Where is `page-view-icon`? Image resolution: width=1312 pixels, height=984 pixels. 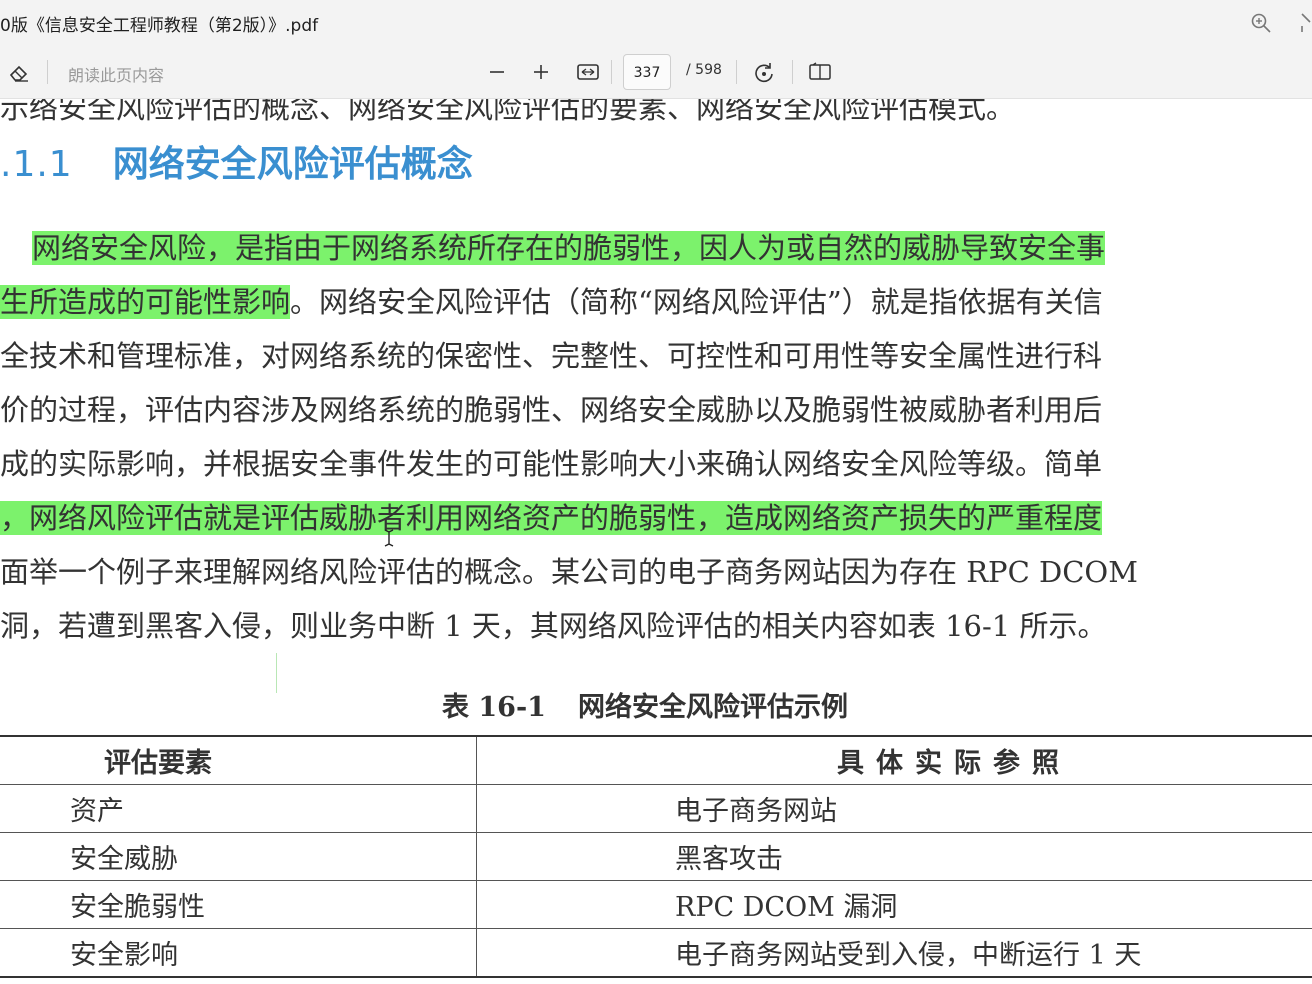
page-view-icon is located at coordinates (820, 72).